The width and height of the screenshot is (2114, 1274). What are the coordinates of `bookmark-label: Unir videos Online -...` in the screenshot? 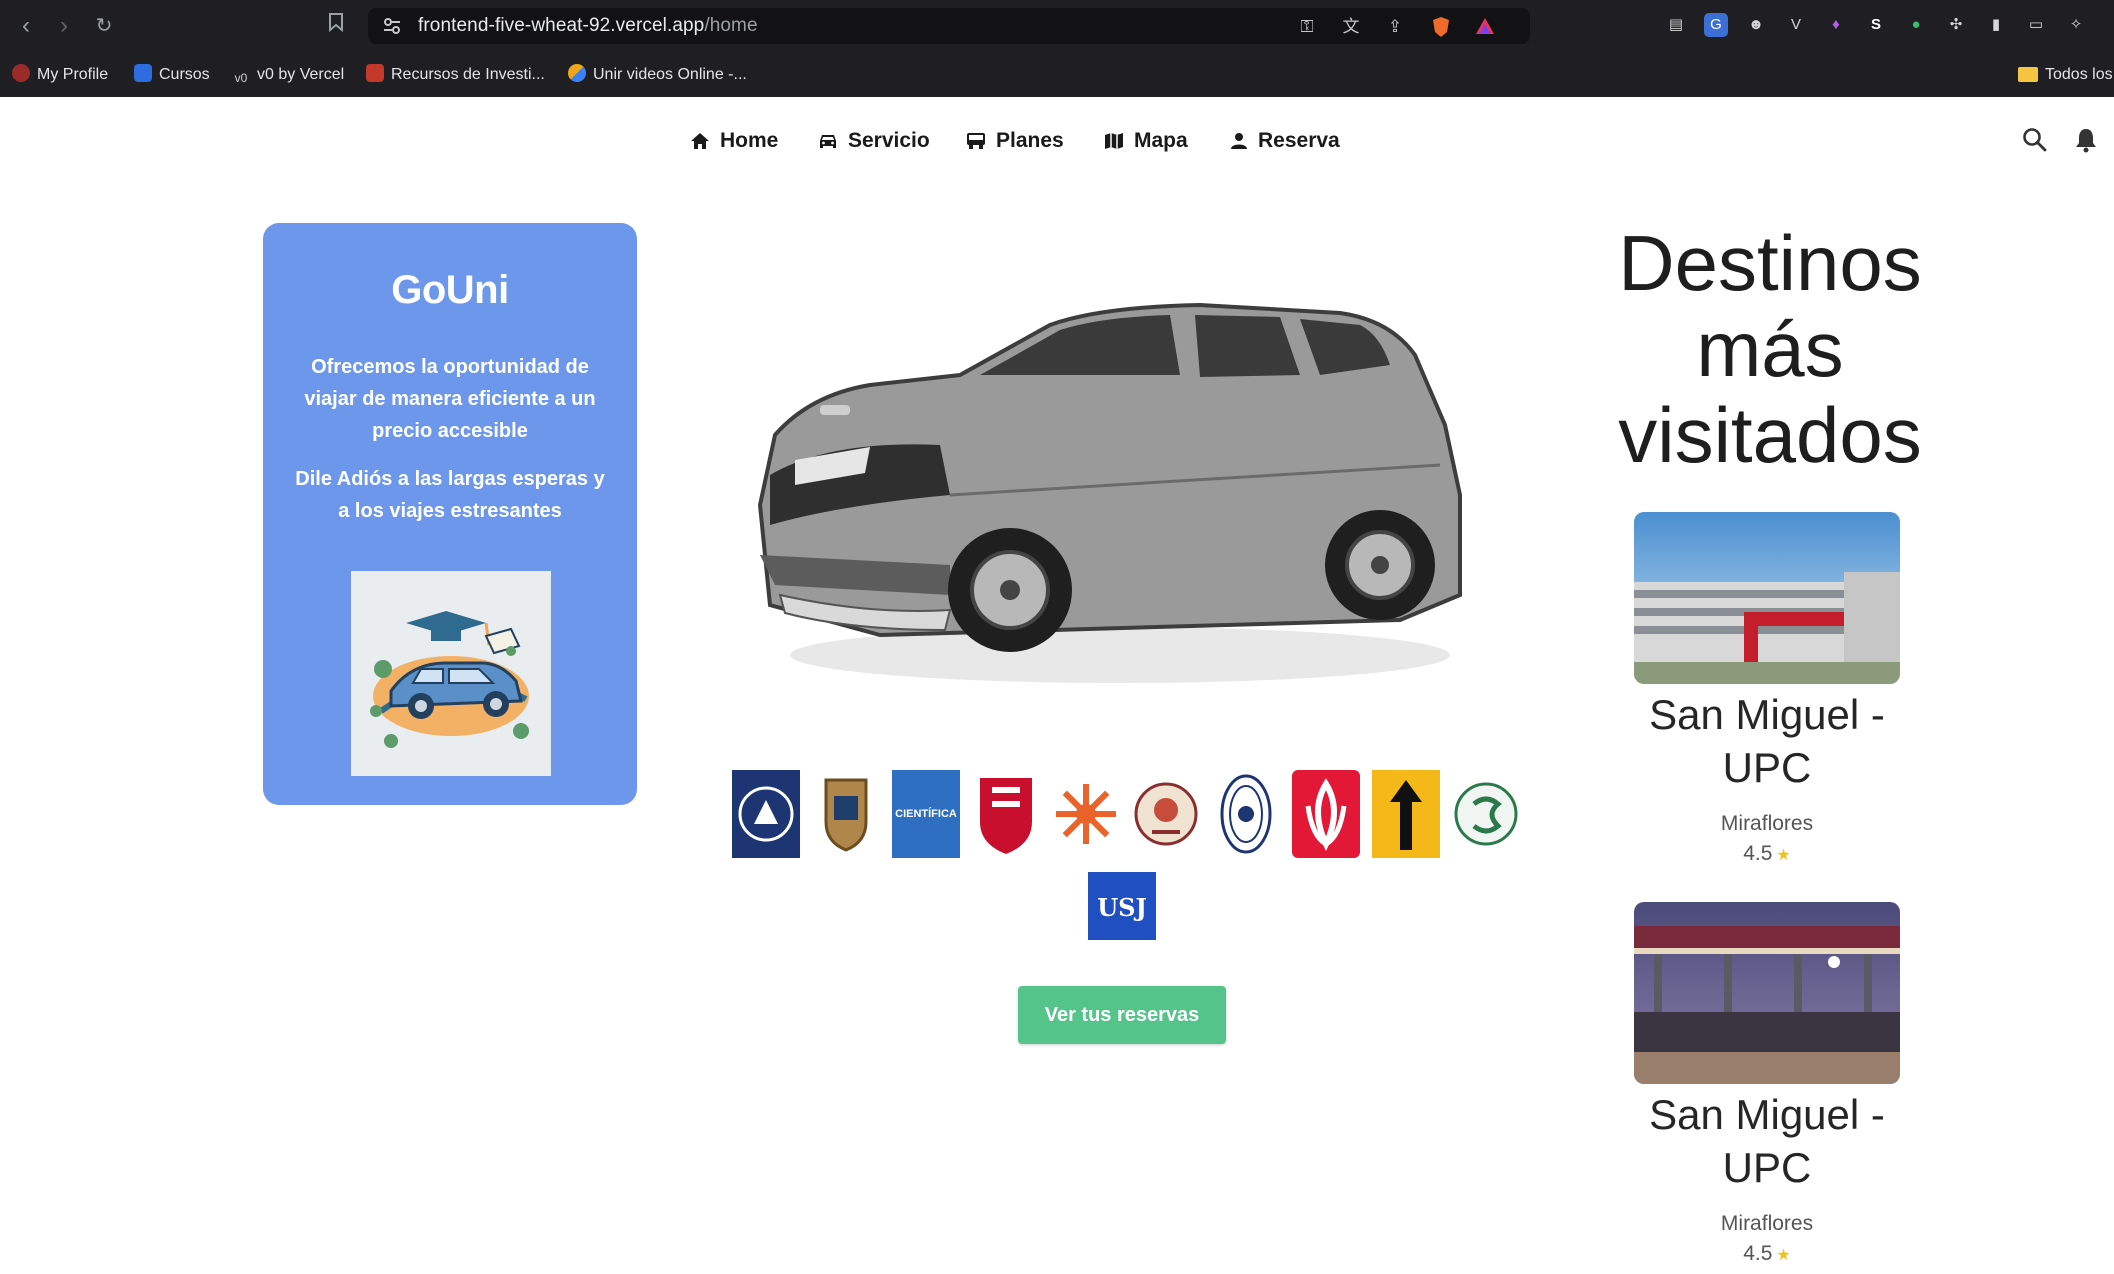 It's located at (670, 74).